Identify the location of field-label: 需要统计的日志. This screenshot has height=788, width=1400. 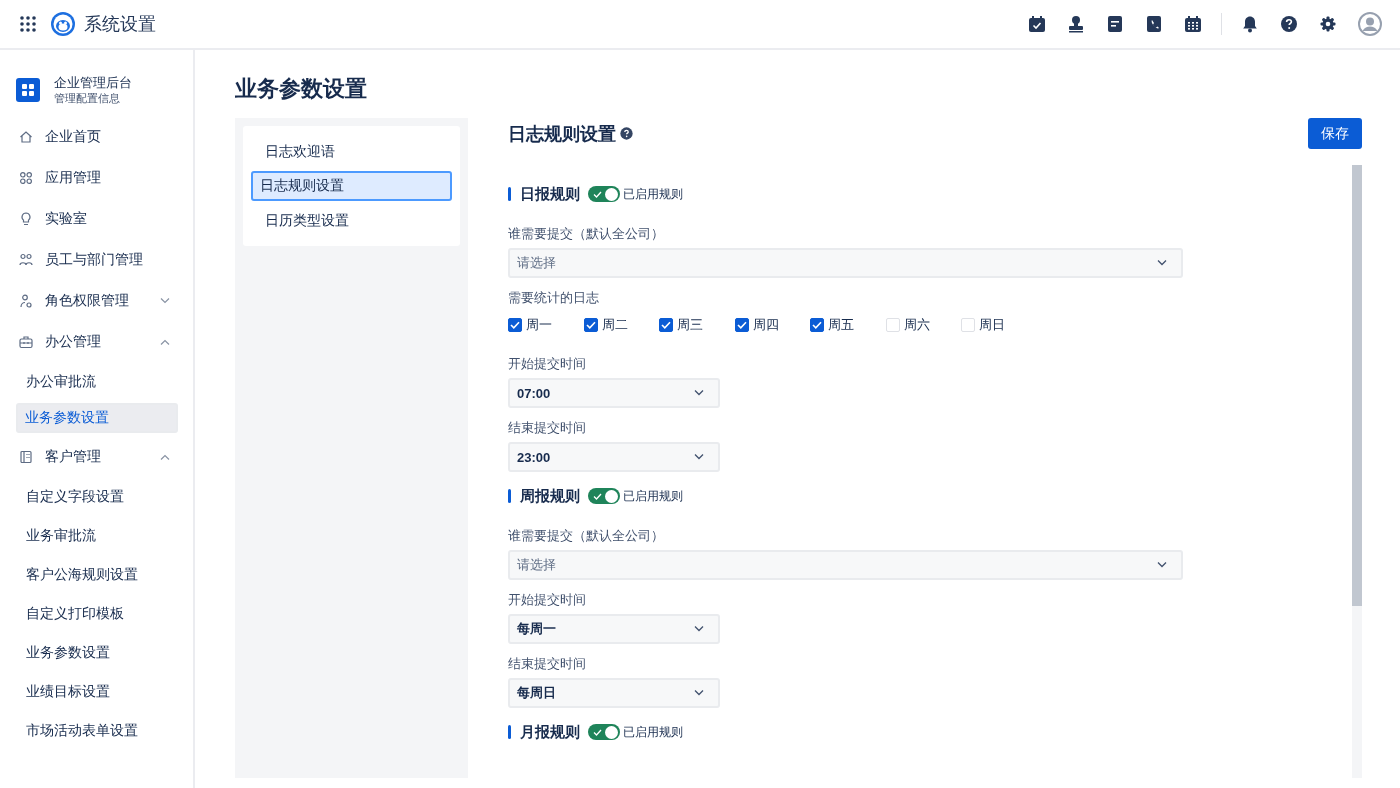
(553, 298).